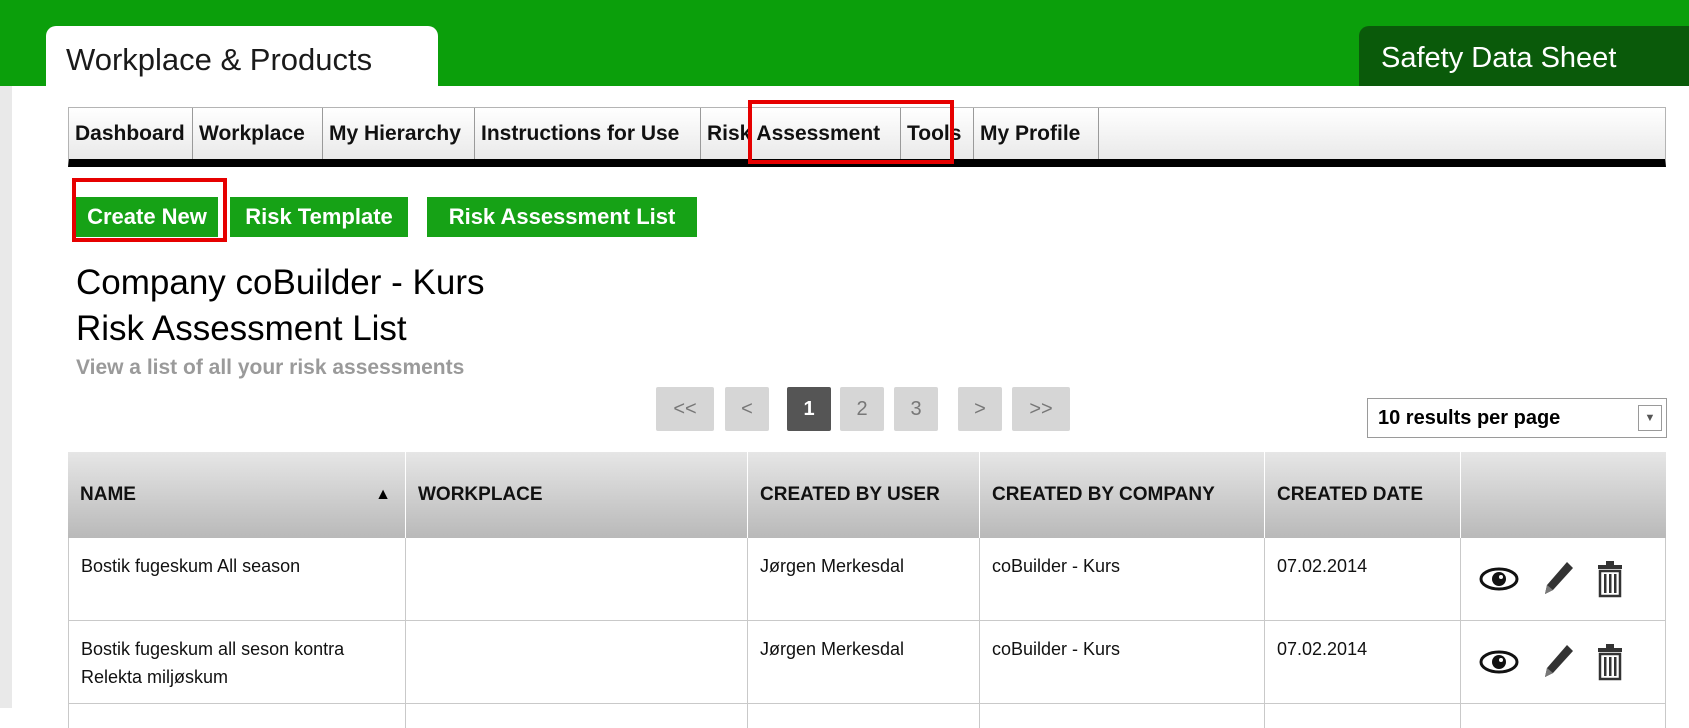 This screenshot has height=728, width=1689. What do you see at coordinates (588, 133) in the screenshot?
I see `nav-instructions-for-use: Instructions for Use` at bounding box center [588, 133].